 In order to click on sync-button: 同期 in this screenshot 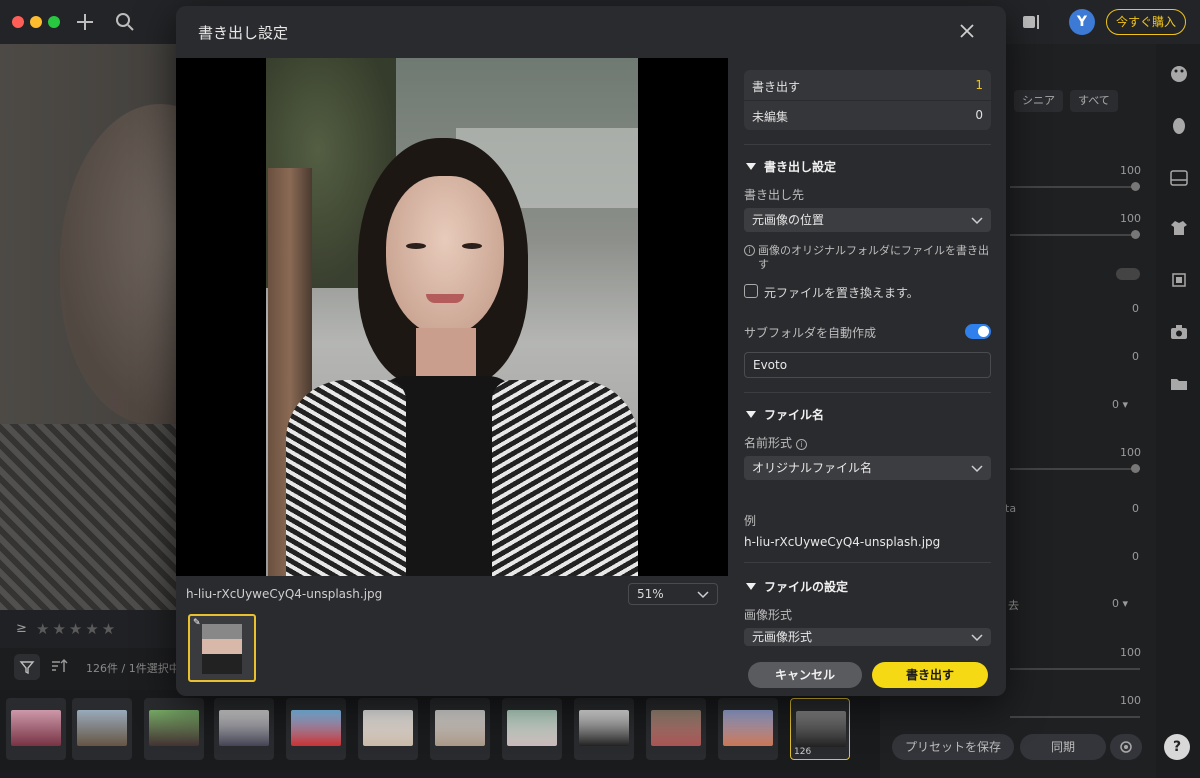, I will do `click(1063, 747)`.